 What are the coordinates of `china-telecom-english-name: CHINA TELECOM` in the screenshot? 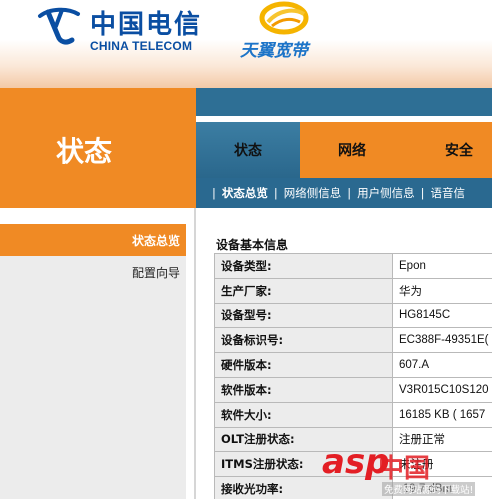 It's located at (141, 46).